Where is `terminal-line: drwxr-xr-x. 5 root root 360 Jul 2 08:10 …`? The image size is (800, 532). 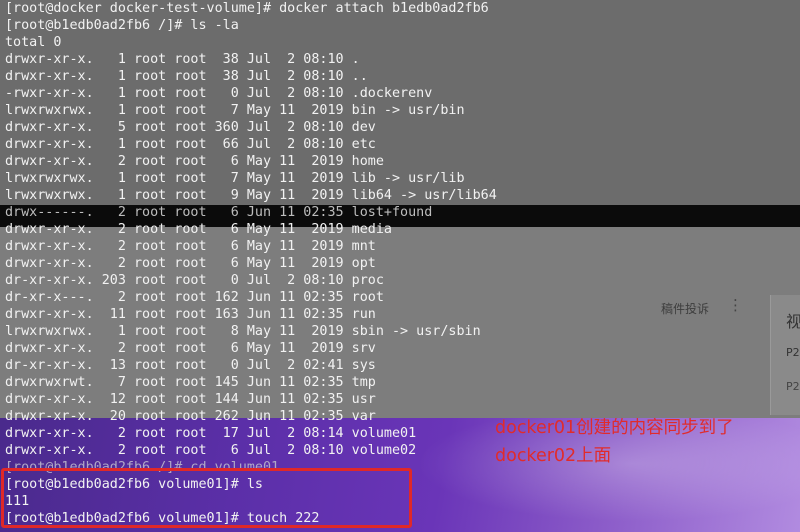
terminal-line: drwxr-xr-x. 5 root root 360 Jul 2 08:10 … is located at coordinates (190, 127).